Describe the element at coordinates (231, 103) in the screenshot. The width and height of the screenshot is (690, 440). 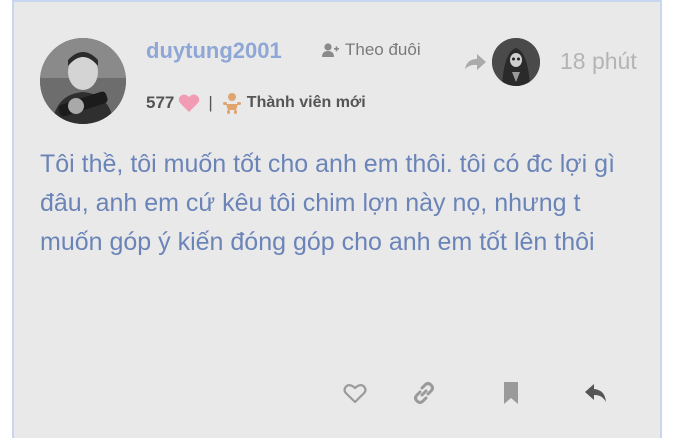
I see `baby-icon` at that location.